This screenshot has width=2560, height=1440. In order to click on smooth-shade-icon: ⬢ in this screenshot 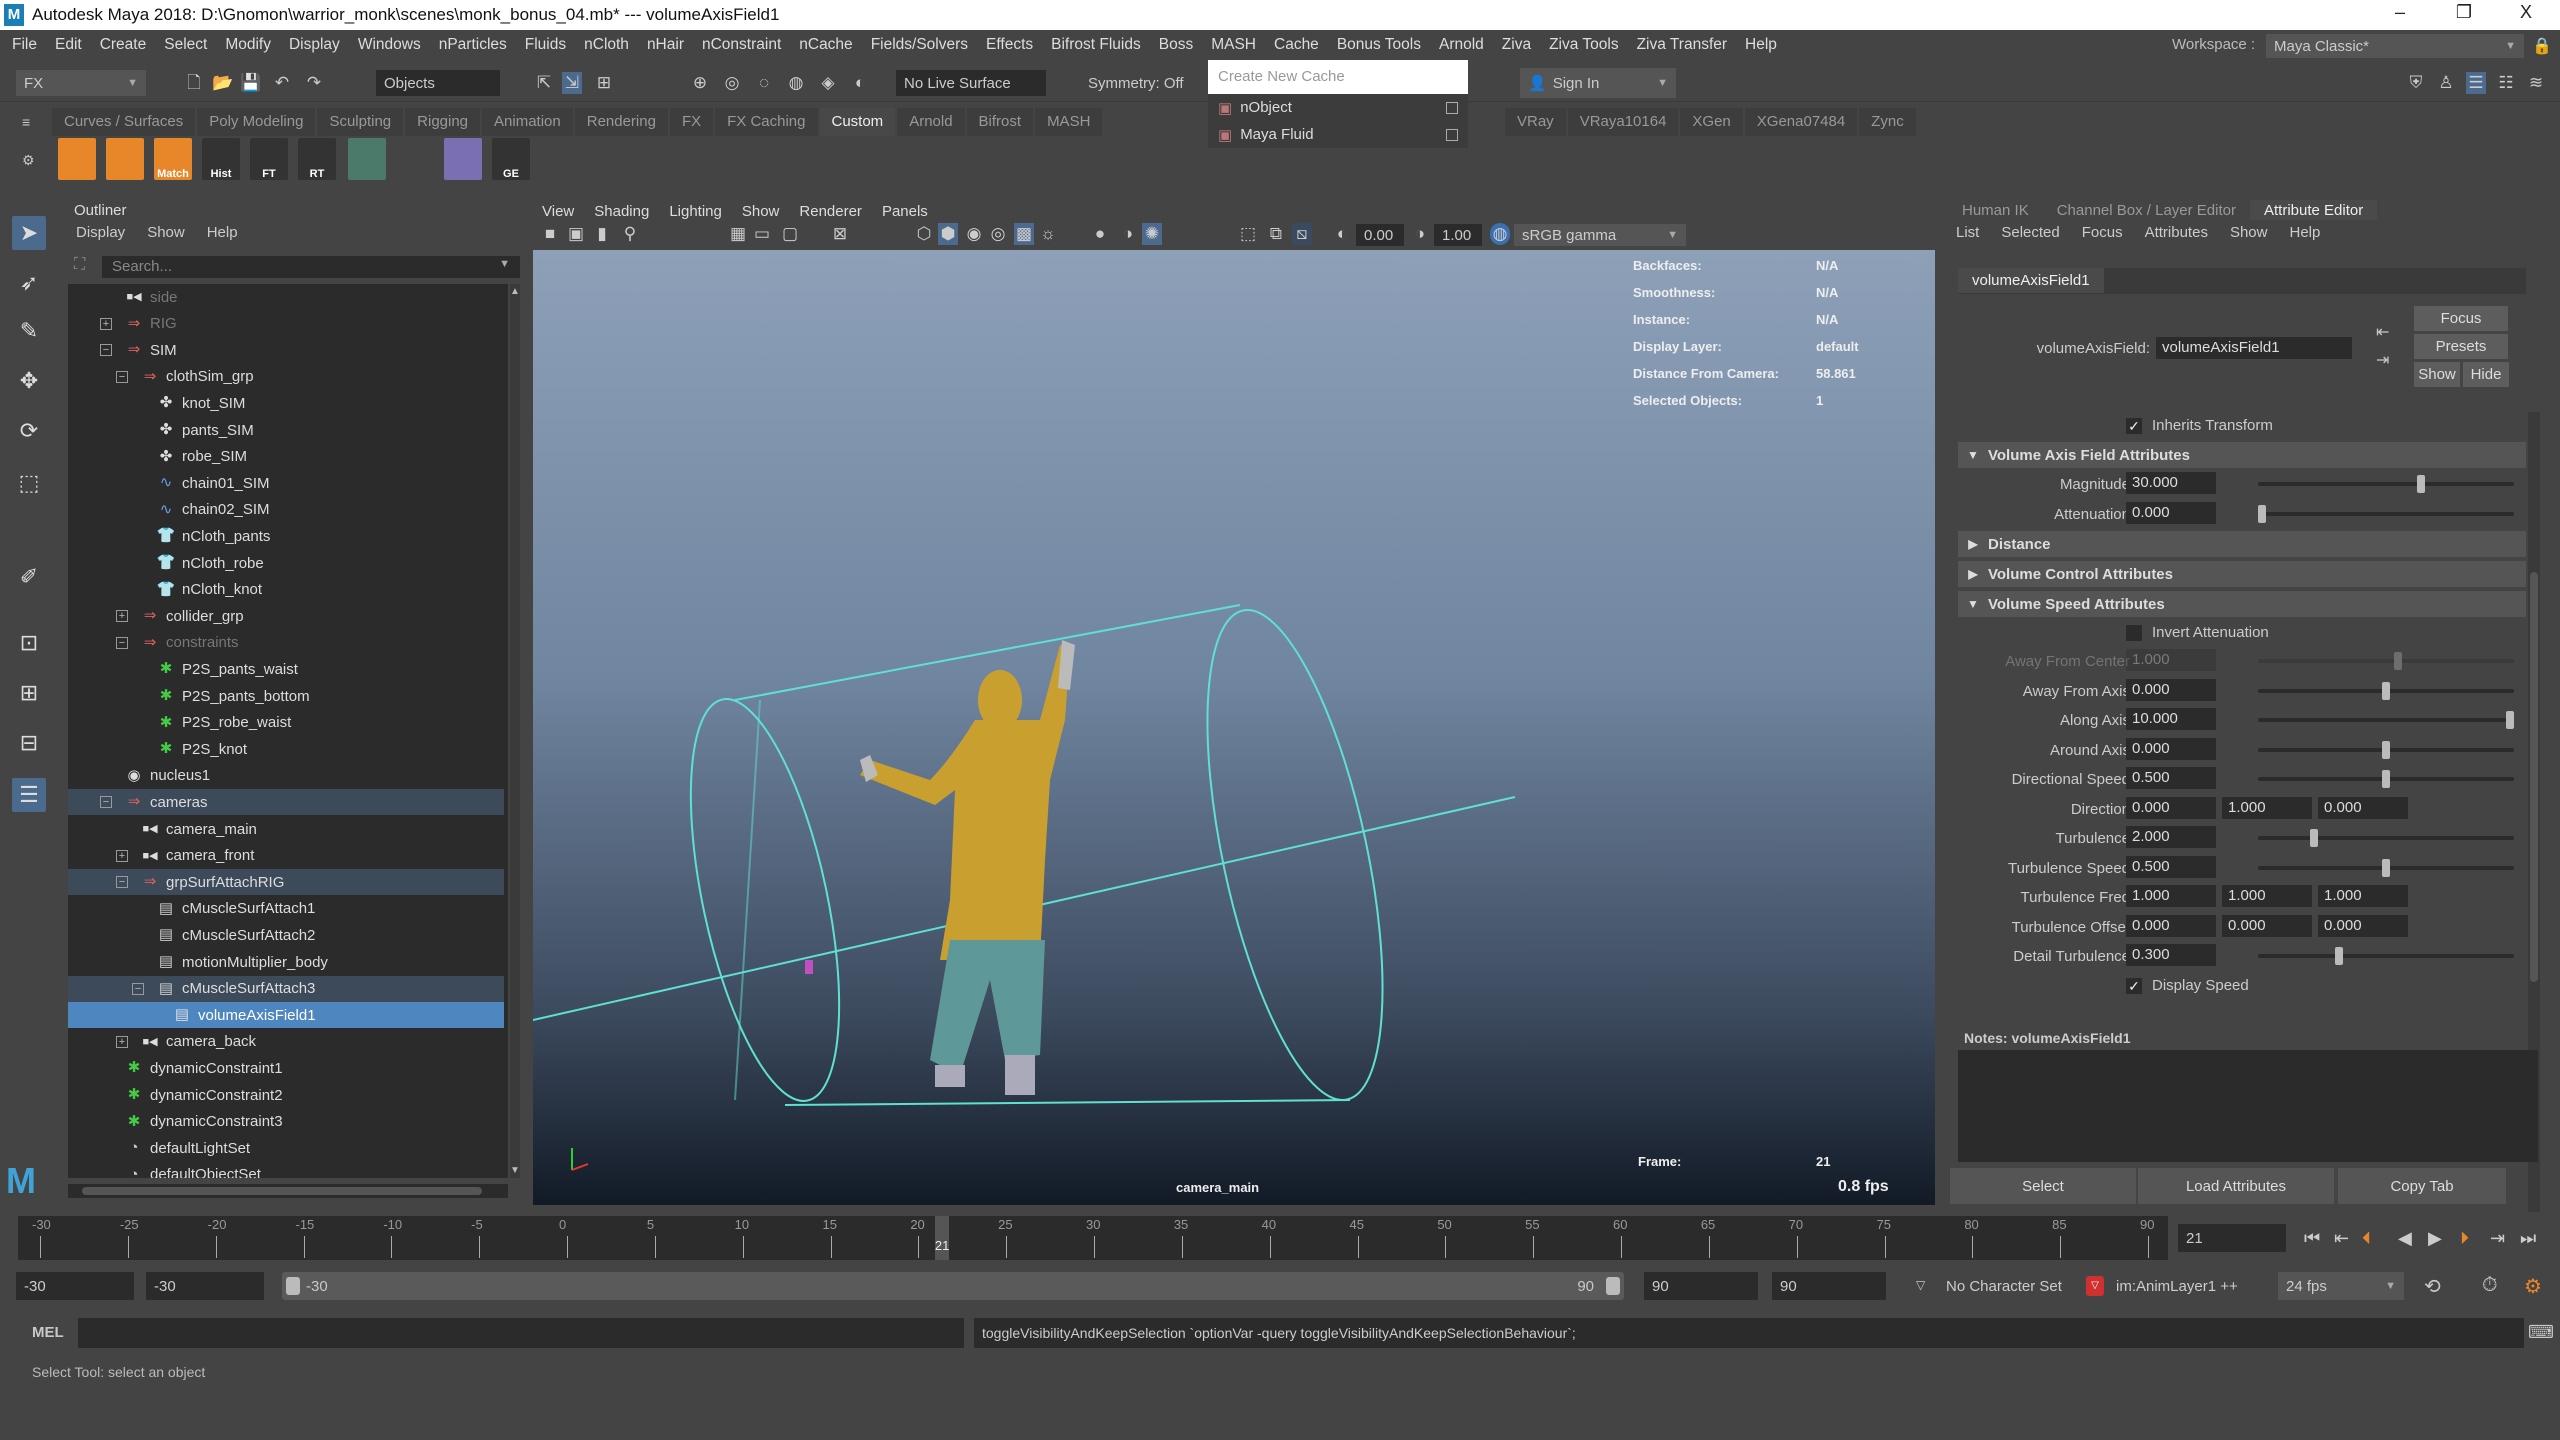, I will do `click(948, 234)`.